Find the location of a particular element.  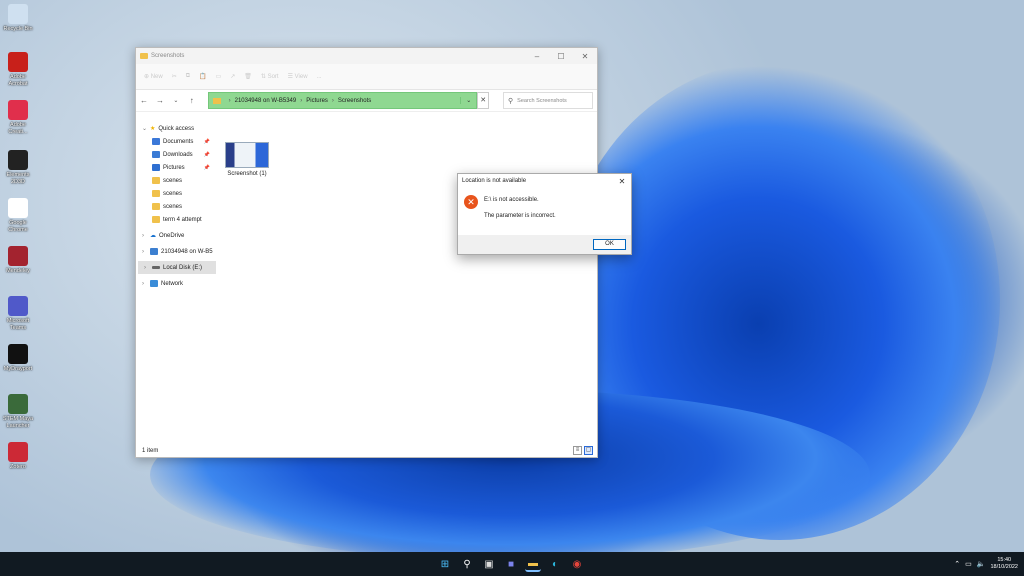

title-bar: Screenshots – ☐ ✕ is located at coordinates (366, 56).